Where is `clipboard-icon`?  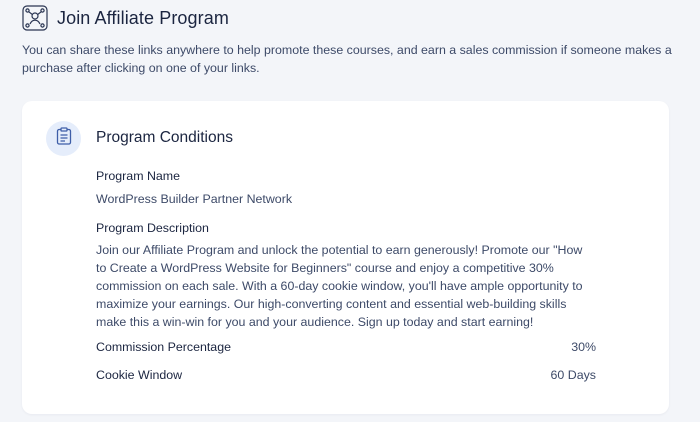
clipboard-icon is located at coordinates (64, 138).